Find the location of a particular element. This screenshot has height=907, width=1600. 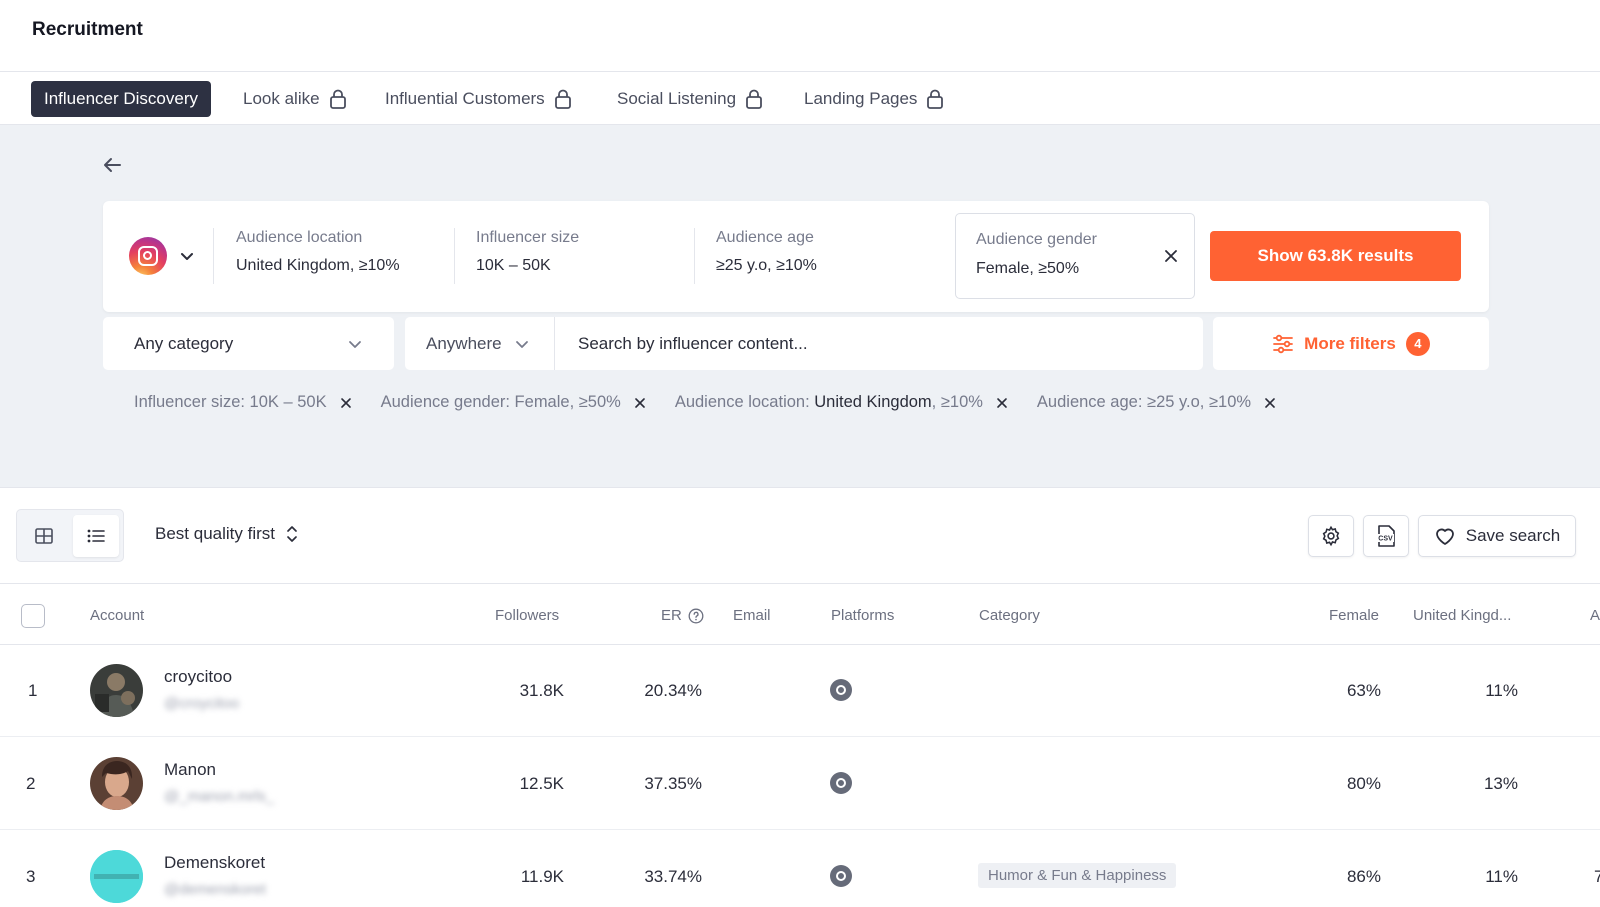

chip-strong: United Kingdom is located at coordinates (873, 402).